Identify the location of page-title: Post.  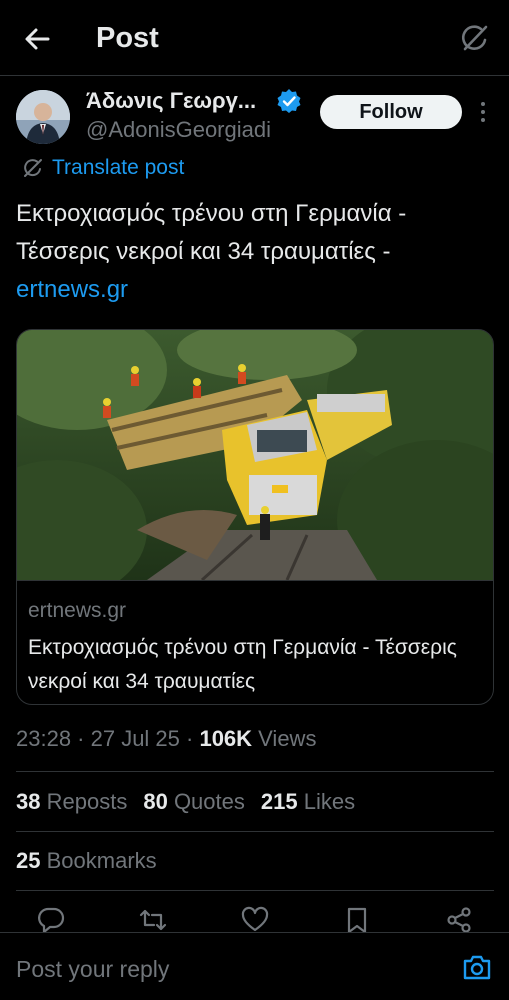
(127, 38).